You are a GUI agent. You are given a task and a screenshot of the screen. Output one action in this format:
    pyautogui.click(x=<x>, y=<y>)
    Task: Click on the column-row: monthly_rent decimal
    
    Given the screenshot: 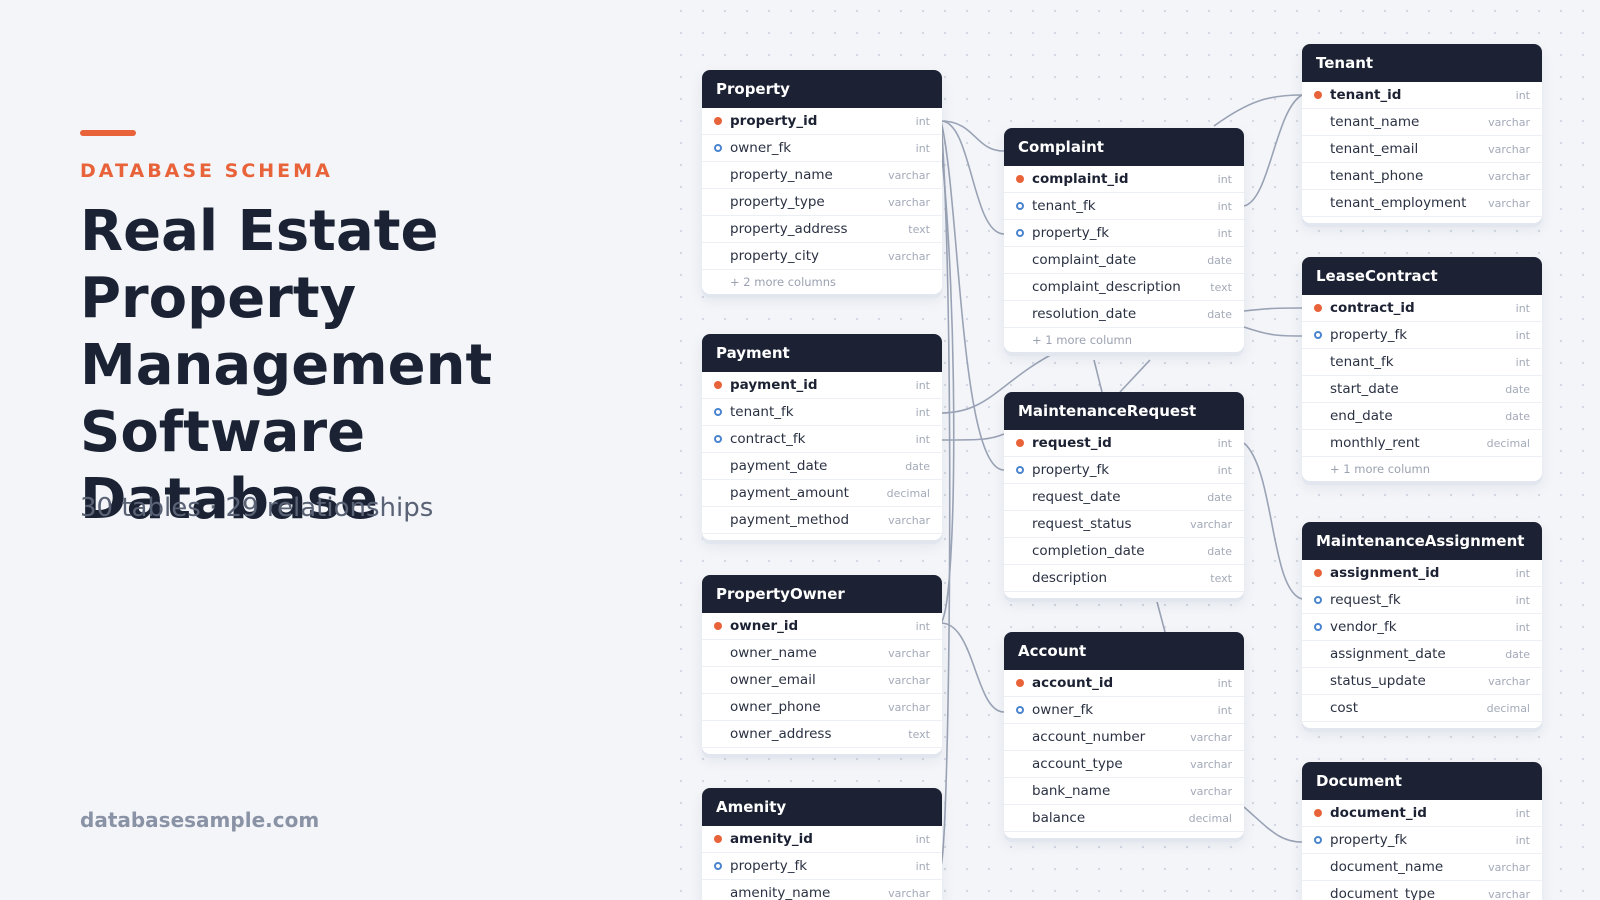 What is the action you would take?
    pyautogui.click(x=1422, y=443)
    